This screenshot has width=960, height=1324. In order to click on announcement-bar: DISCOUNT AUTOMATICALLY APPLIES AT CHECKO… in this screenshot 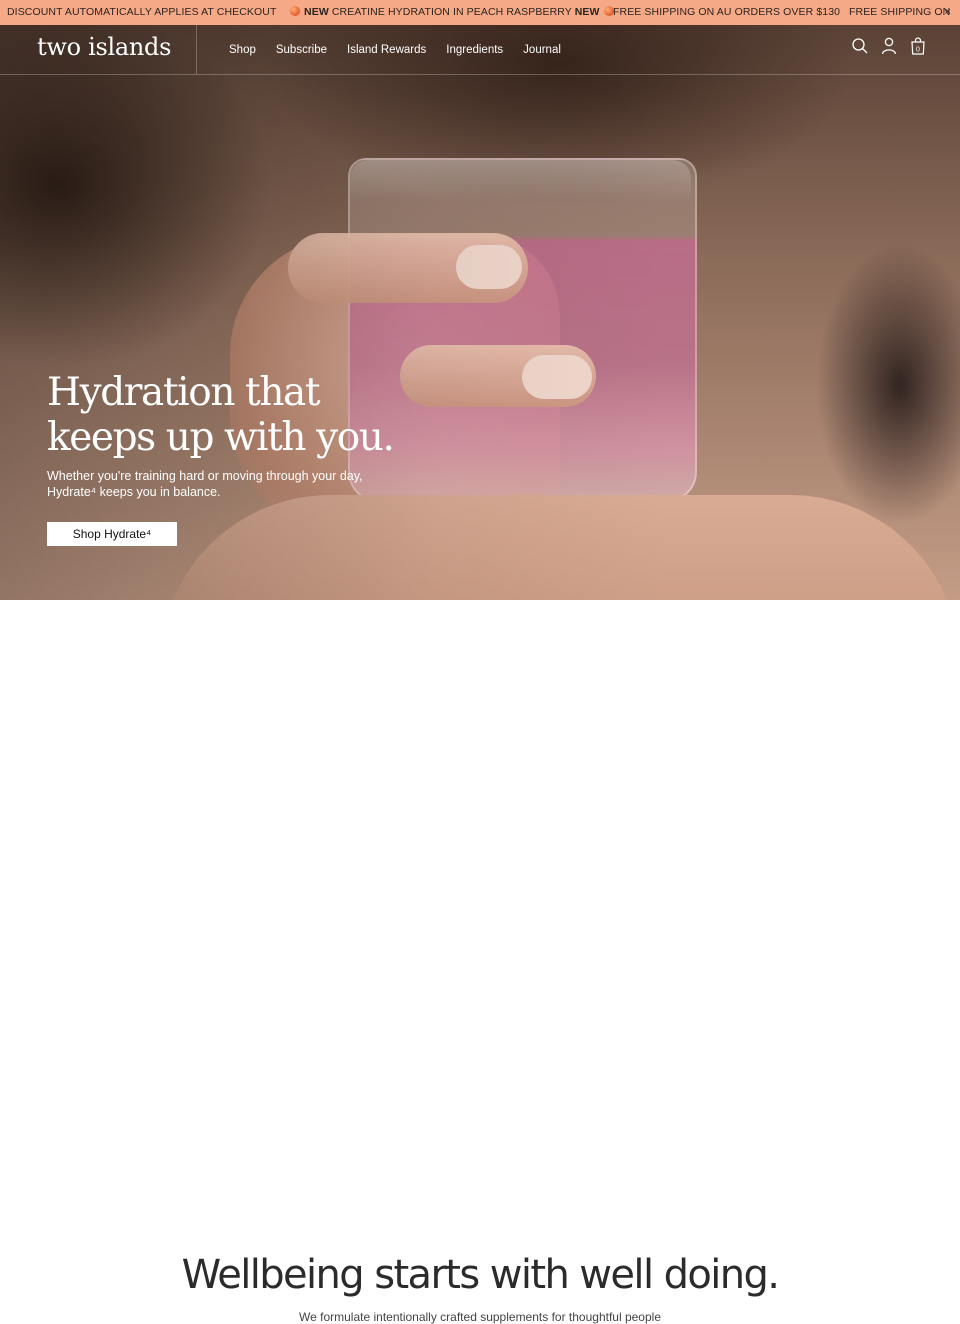, I will do `click(480, 12)`.